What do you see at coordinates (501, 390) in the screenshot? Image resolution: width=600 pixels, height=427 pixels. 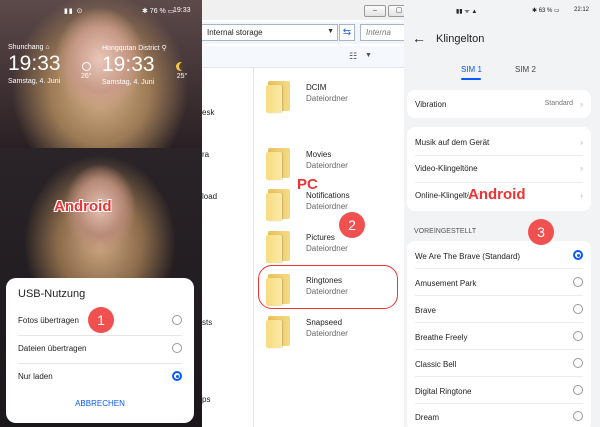 I see `ringtone-item: Digital Ringtone` at bounding box center [501, 390].